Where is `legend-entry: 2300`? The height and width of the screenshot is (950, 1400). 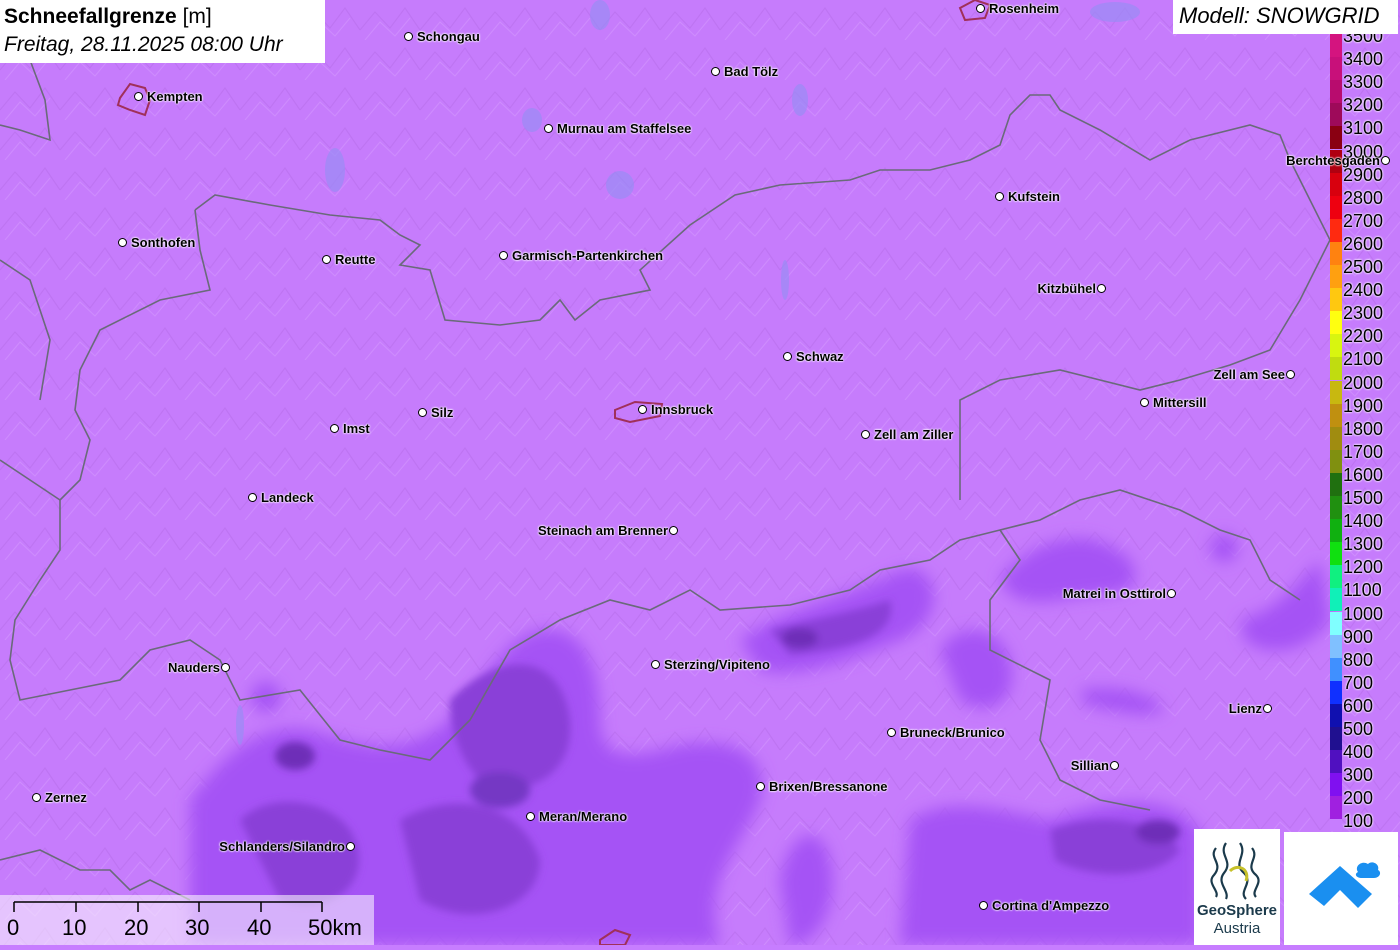
legend-entry: 2300 is located at coordinates (1364, 317).